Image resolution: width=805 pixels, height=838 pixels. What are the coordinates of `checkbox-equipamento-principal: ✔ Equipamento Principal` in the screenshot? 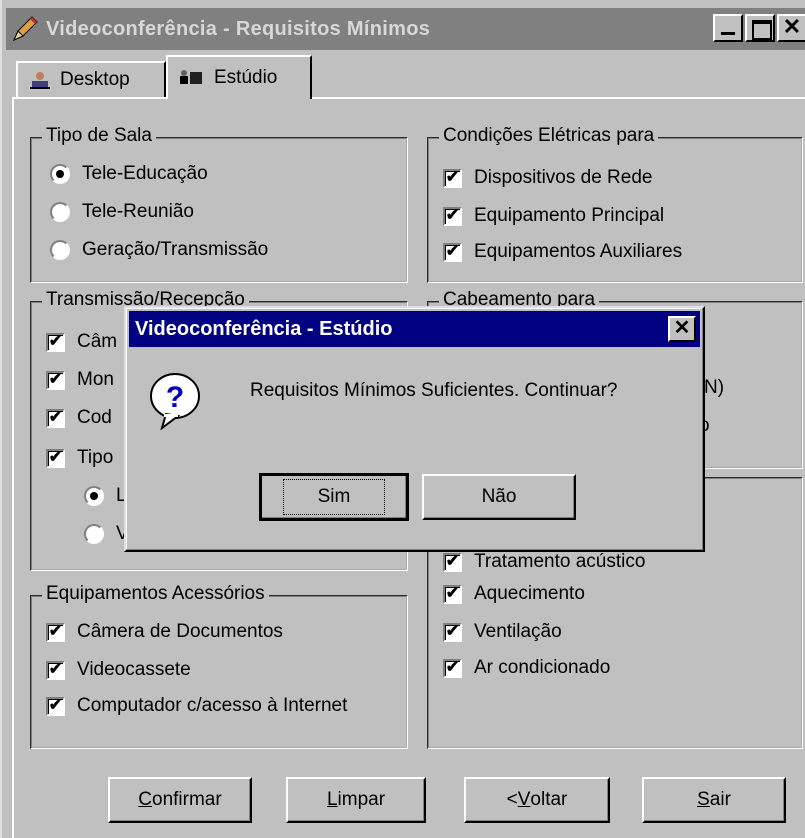 It's located at (553, 216).